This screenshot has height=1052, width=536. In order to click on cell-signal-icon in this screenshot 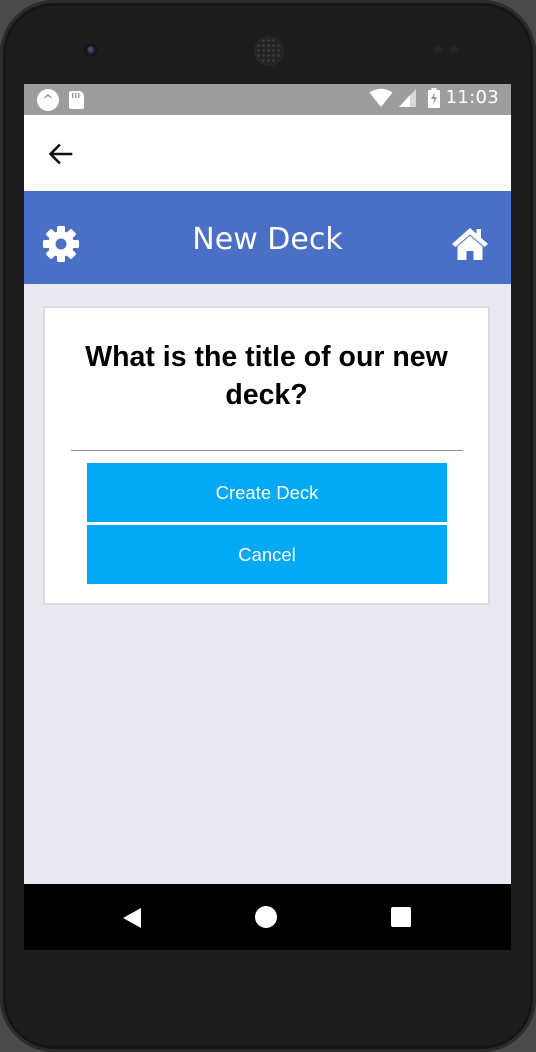, I will do `click(407, 97)`.